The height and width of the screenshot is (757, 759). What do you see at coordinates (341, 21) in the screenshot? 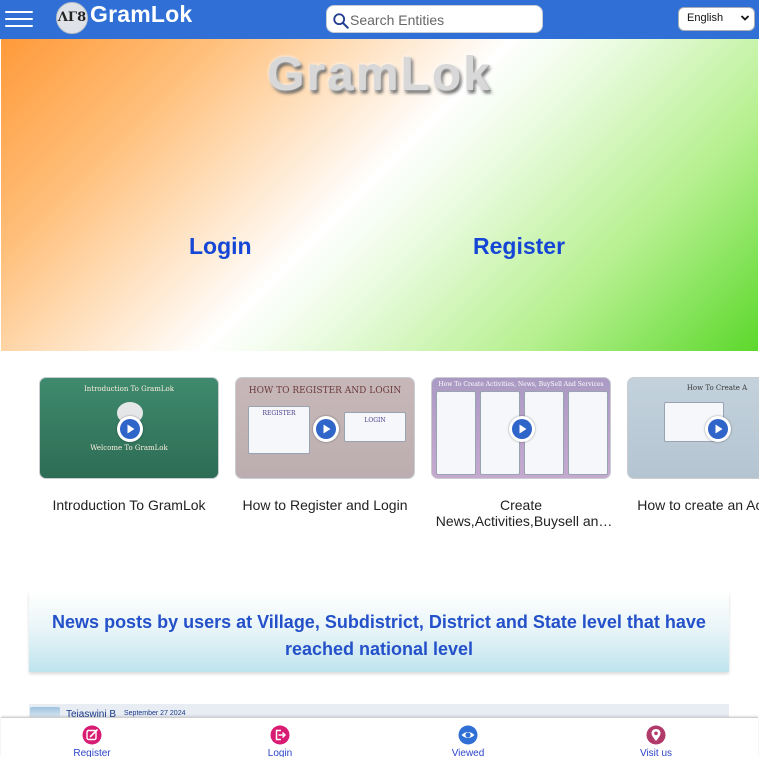
I see `search-icon` at bounding box center [341, 21].